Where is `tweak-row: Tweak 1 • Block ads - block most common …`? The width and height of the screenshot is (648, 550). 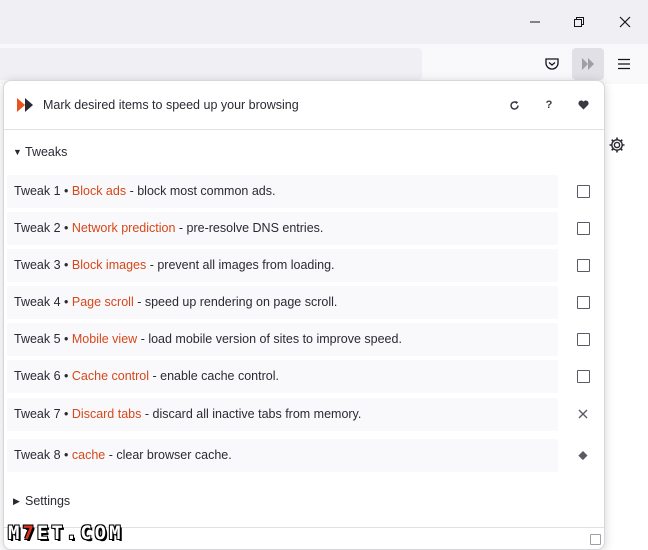
tweak-row: Tweak 1 • Block ads - block most common … is located at coordinates (282, 191).